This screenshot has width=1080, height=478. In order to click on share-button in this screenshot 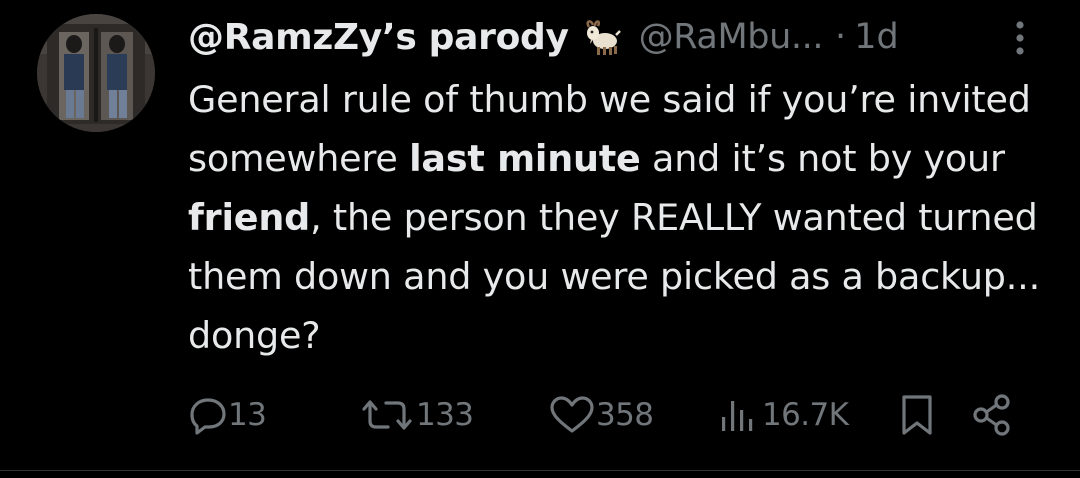, I will do `click(992, 415)`.